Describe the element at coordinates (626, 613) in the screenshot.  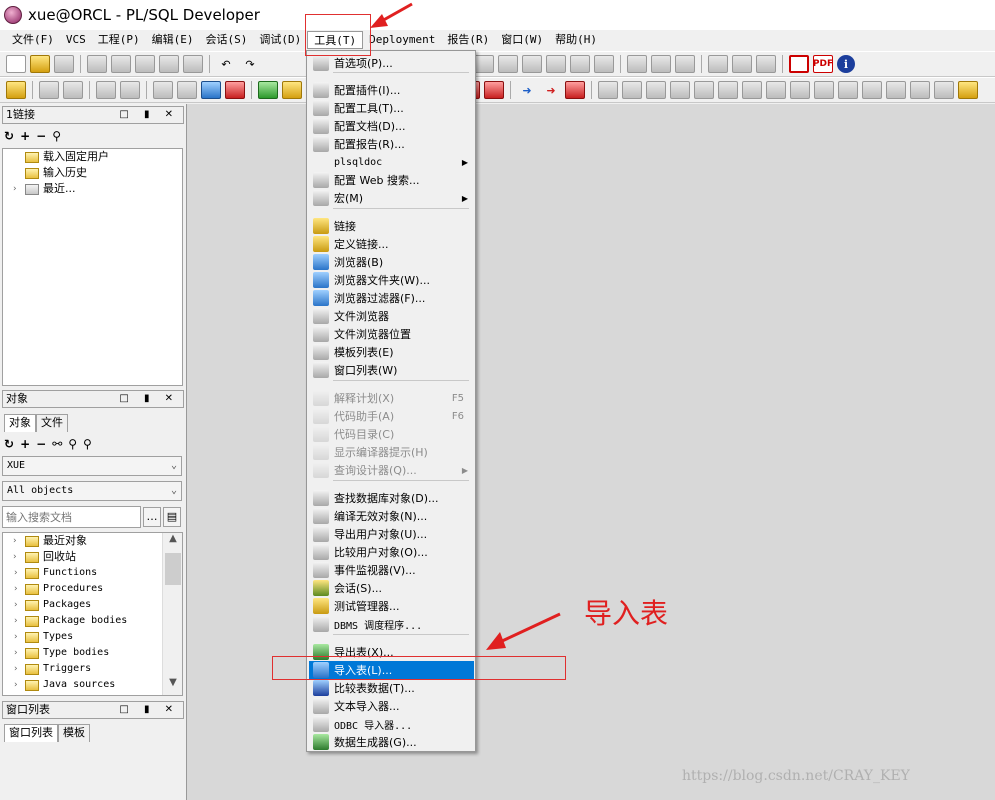
I see `annotation-label: 导入表` at that location.